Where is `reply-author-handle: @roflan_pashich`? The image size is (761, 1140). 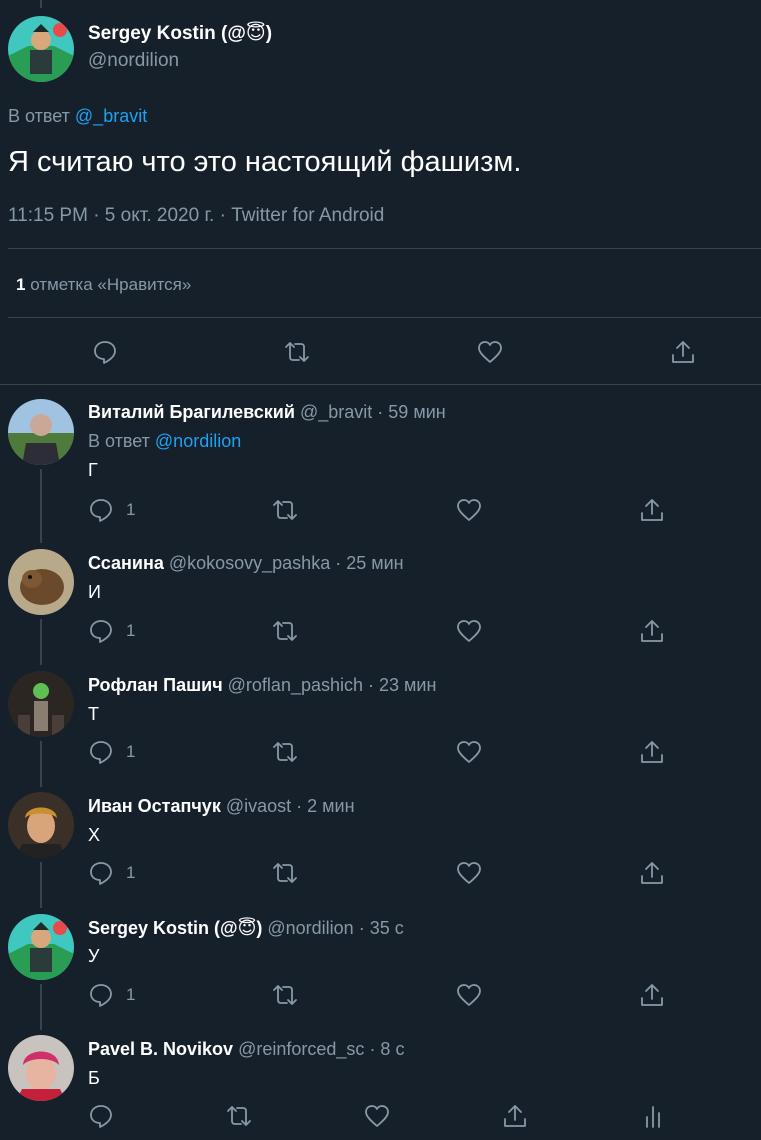
reply-author-handle: @roflan_pashich is located at coordinates (295, 685).